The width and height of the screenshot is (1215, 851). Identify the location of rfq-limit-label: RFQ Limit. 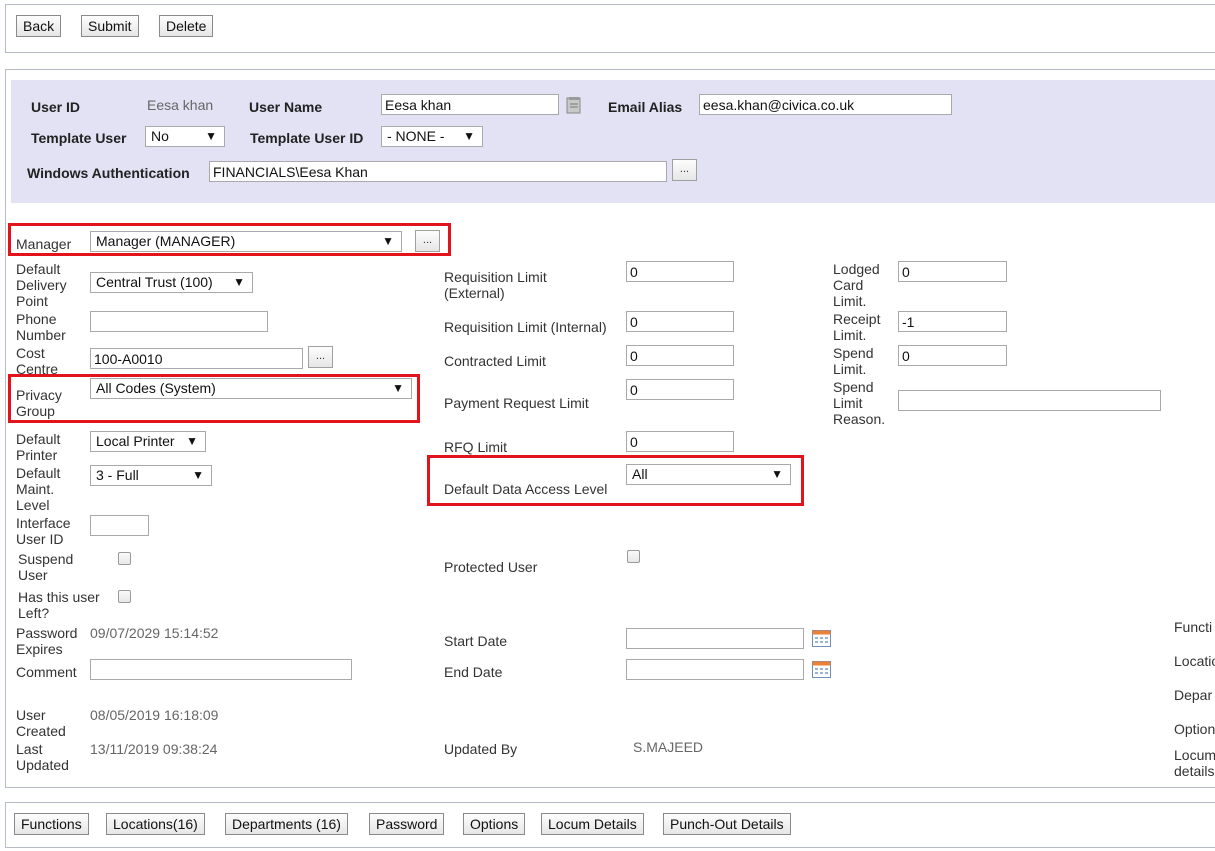
(475, 447).